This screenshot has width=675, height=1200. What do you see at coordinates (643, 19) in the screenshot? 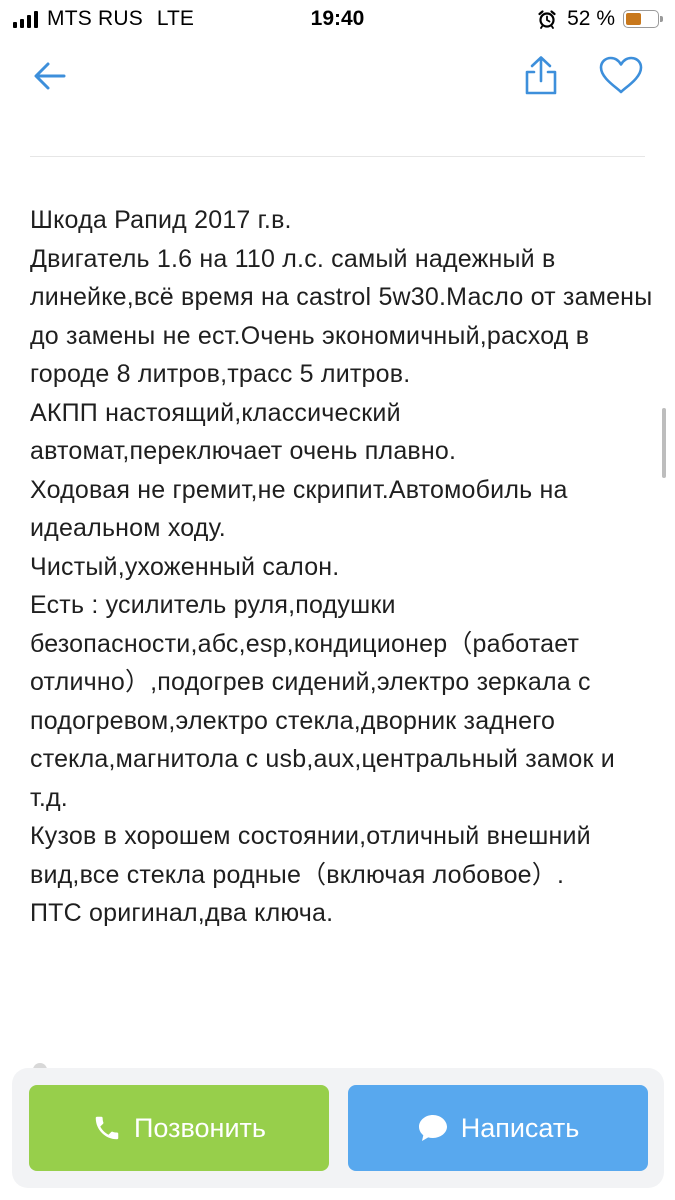
I see `battery-icon` at bounding box center [643, 19].